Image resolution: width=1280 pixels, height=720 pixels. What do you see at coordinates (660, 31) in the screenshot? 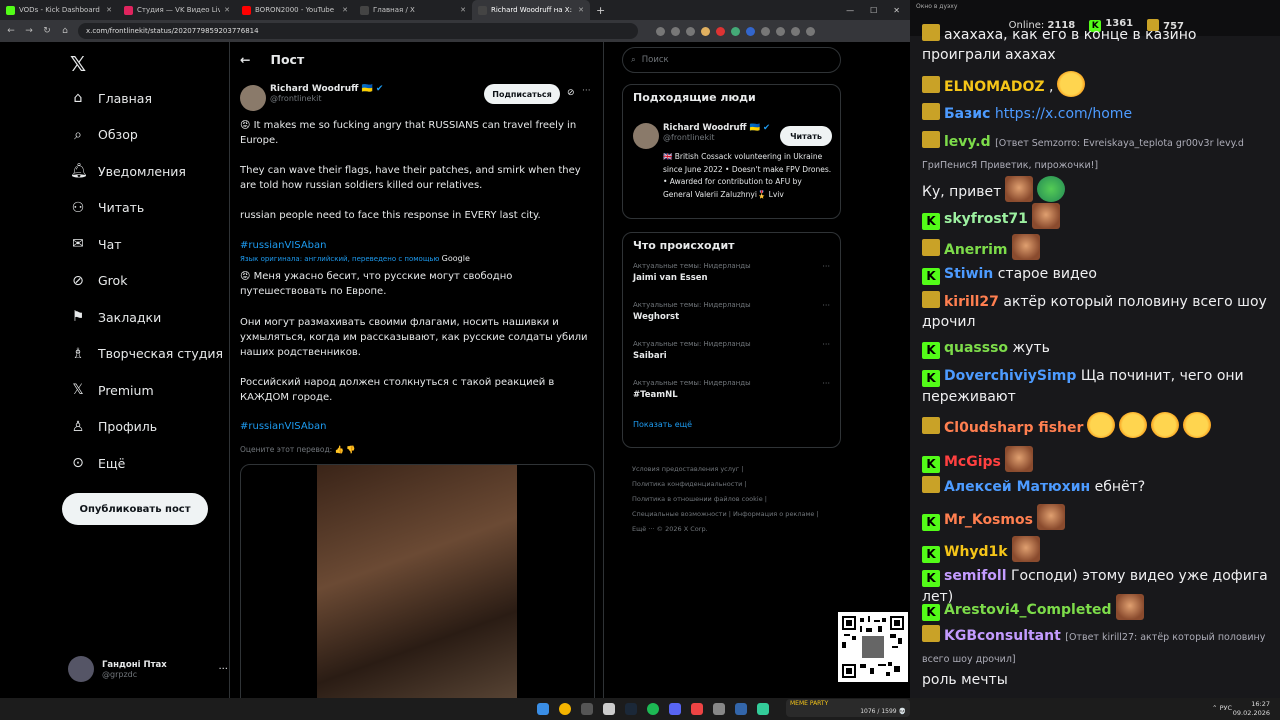
I see `zoom-icon` at bounding box center [660, 31].